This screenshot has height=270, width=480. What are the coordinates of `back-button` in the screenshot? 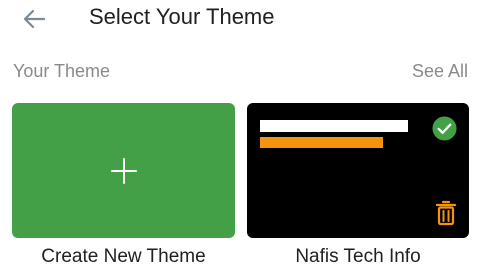 It's located at (34, 19).